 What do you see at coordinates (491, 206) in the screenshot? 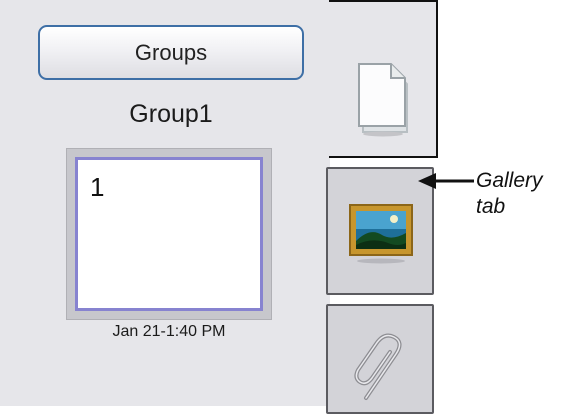
I see `callout-label-line2: tab` at bounding box center [491, 206].